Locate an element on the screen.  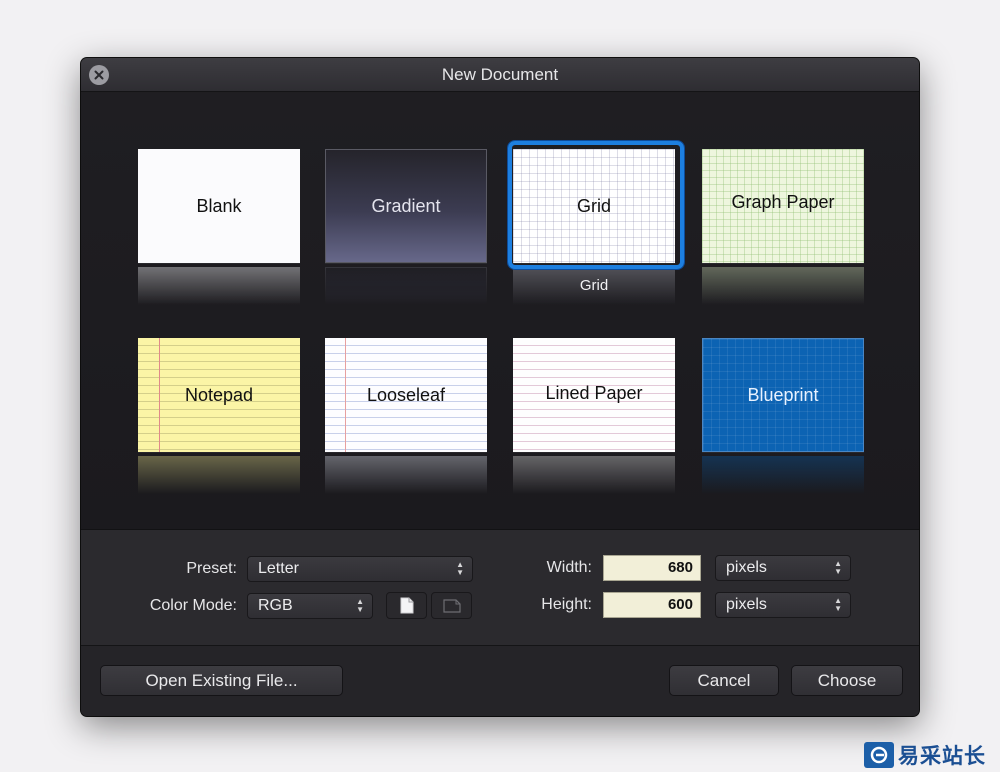
width-unit-value: pixels is located at coordinates (746, 567).